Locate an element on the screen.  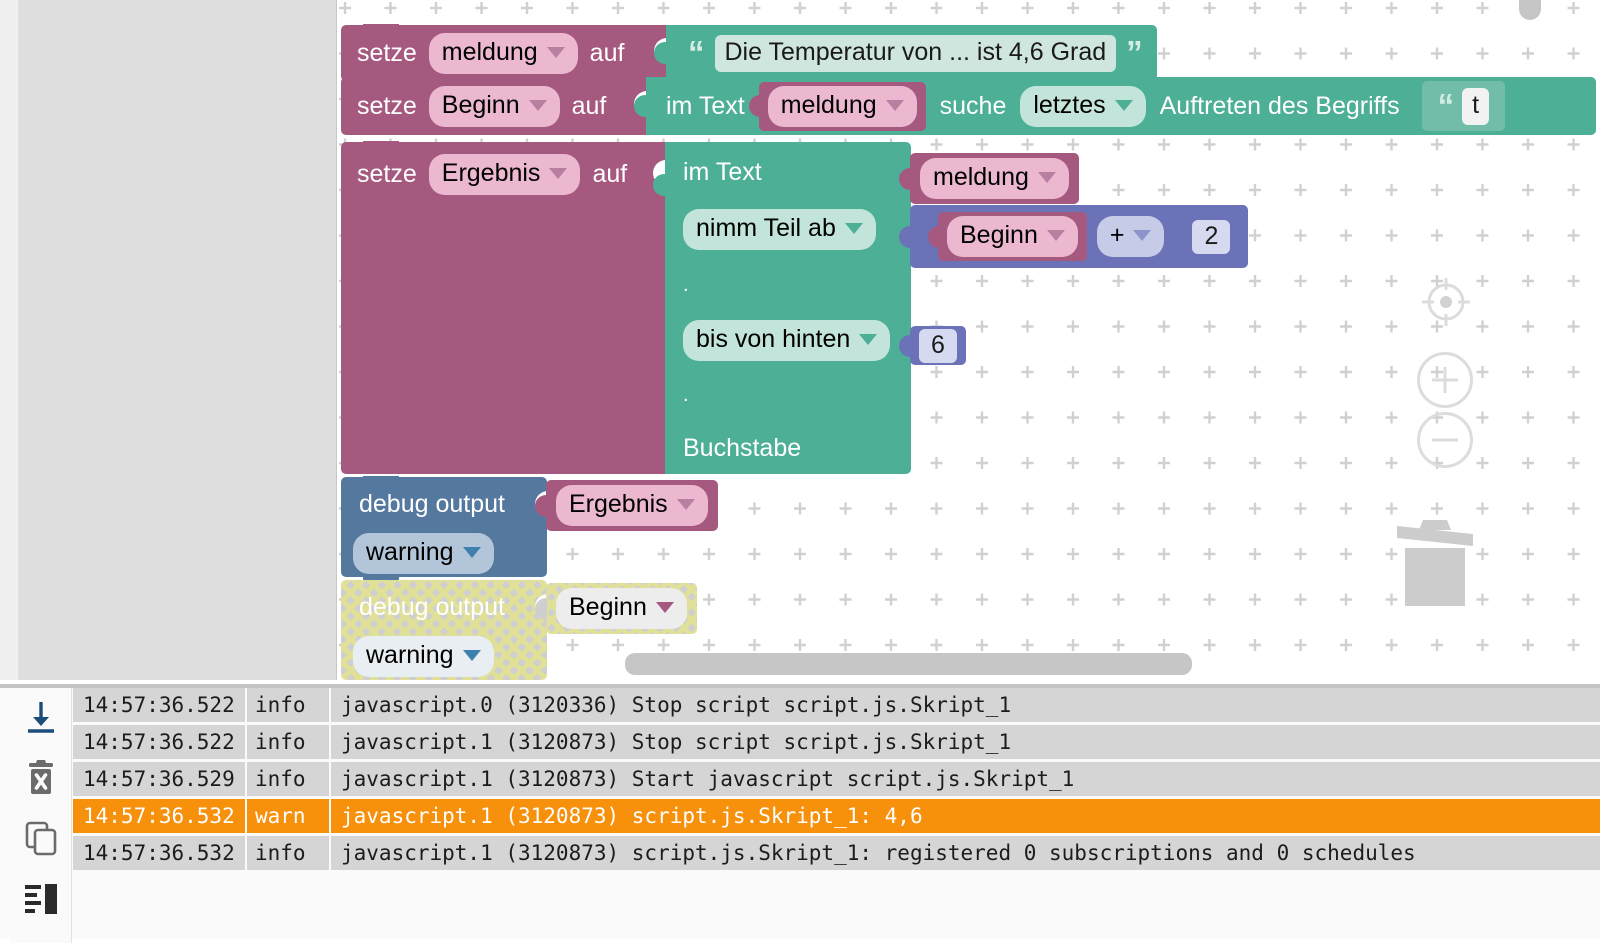
debug-output-label: debug output is located at coordinates (432, 606).